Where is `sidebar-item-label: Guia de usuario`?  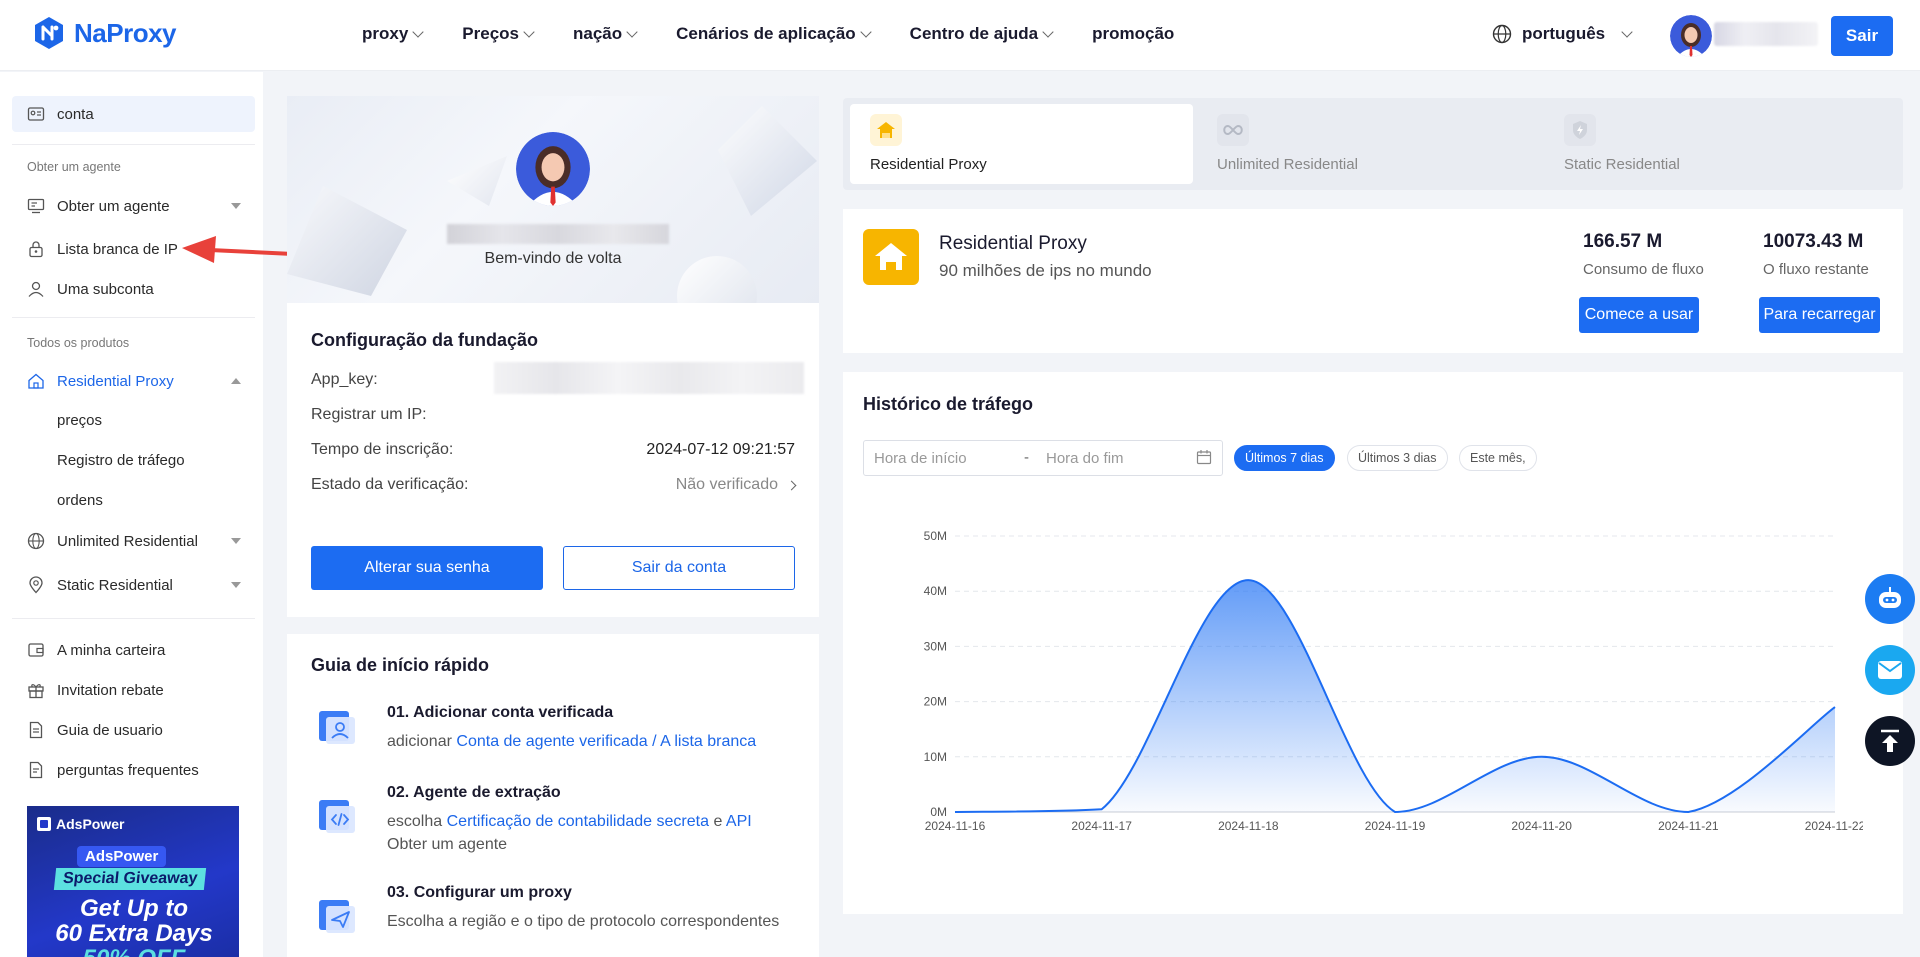 sidebar-item-label: Guia de usuario is located at coordinates (110, 730).